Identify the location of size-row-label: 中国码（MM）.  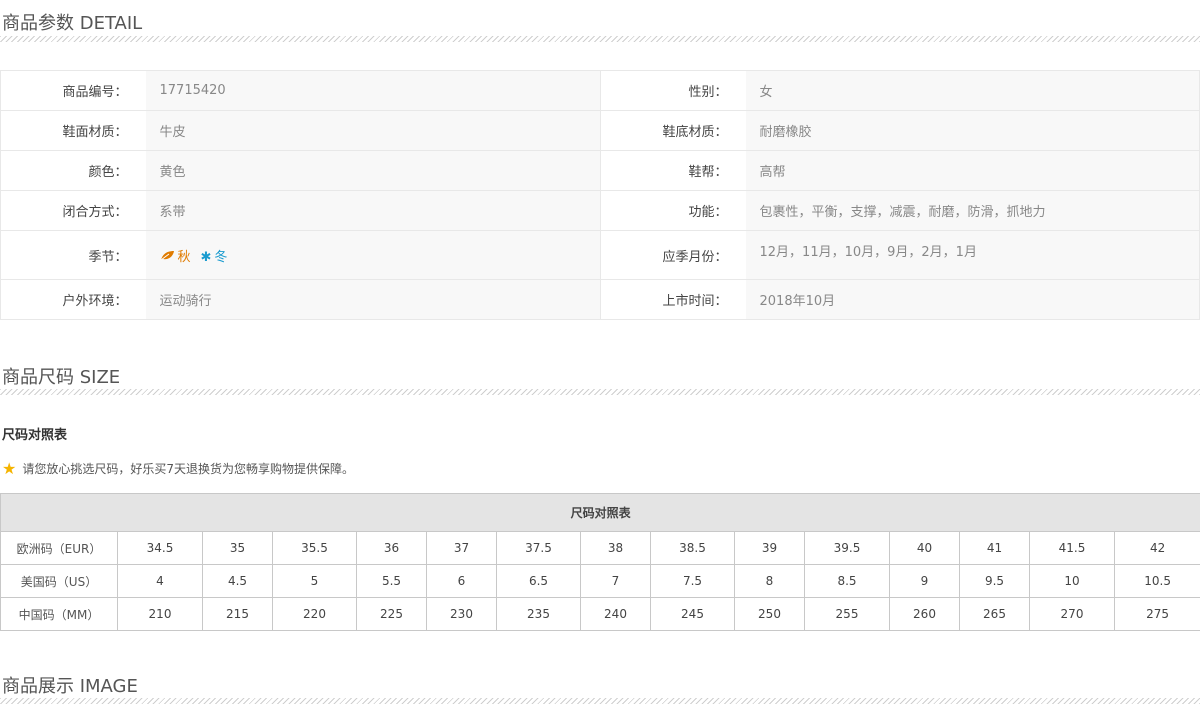
(59, 614).